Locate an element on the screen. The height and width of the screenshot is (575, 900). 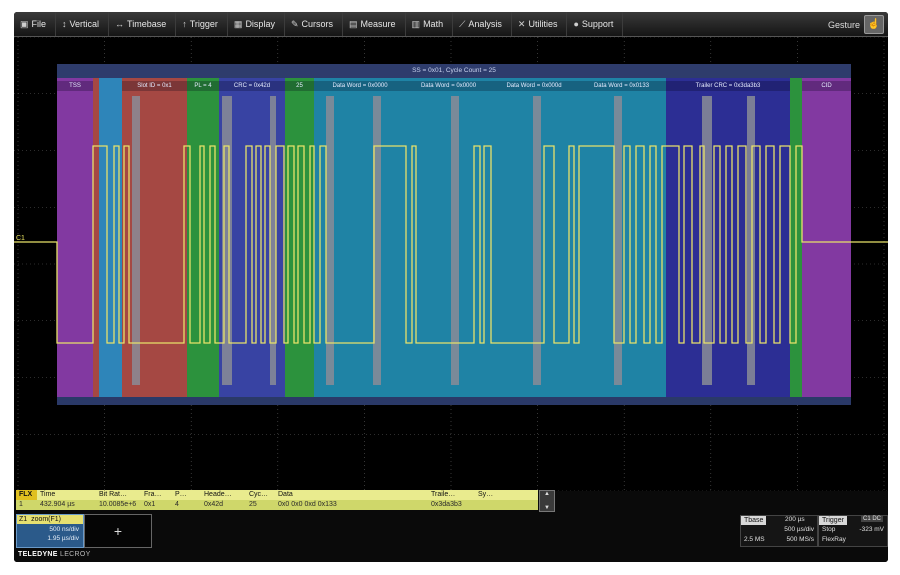
table-cell: 432.904 µs is located at coordinates (57, 504).